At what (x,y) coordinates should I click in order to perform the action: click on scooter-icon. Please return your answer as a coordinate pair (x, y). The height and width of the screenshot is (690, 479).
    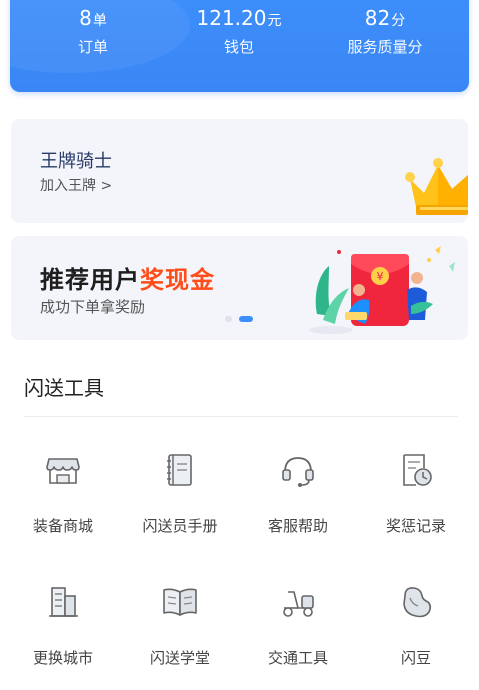
    Looking at the image, I should click on (298, 604).